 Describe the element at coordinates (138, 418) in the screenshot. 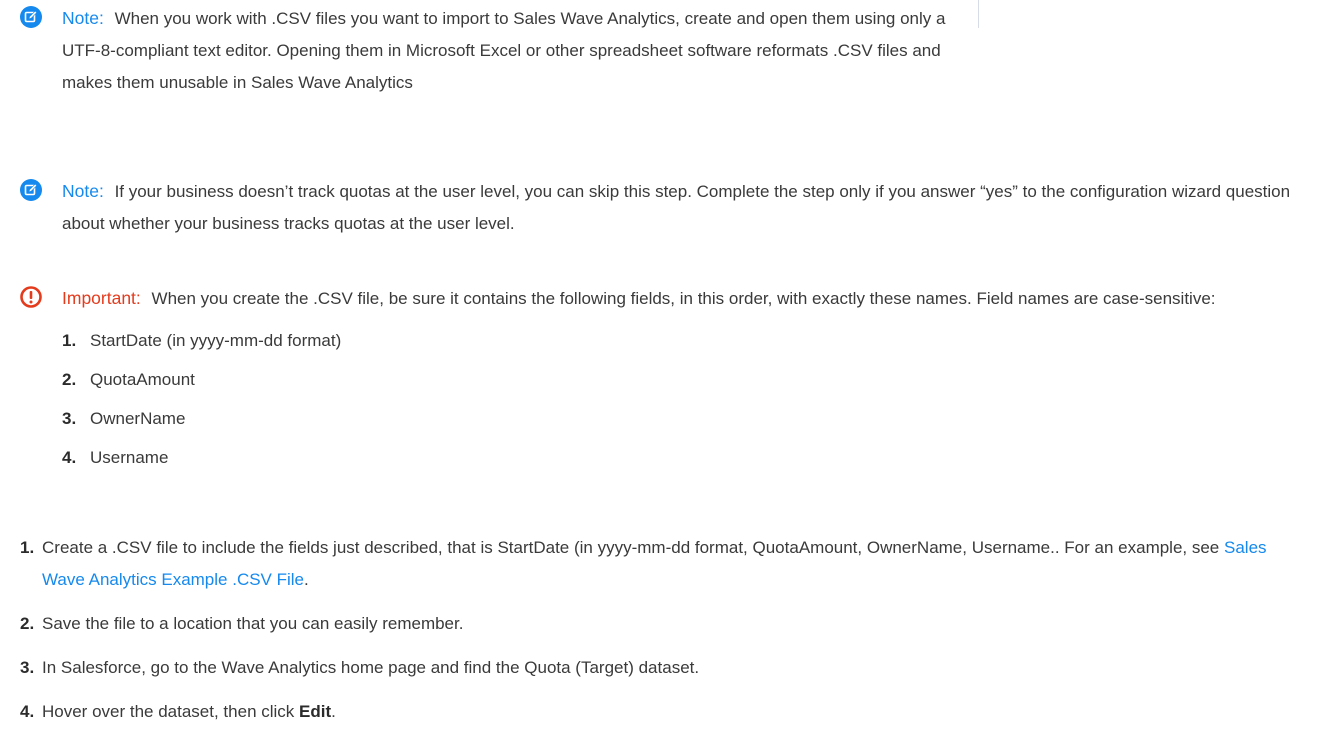

I see `field-name: OwnerName` at that location.